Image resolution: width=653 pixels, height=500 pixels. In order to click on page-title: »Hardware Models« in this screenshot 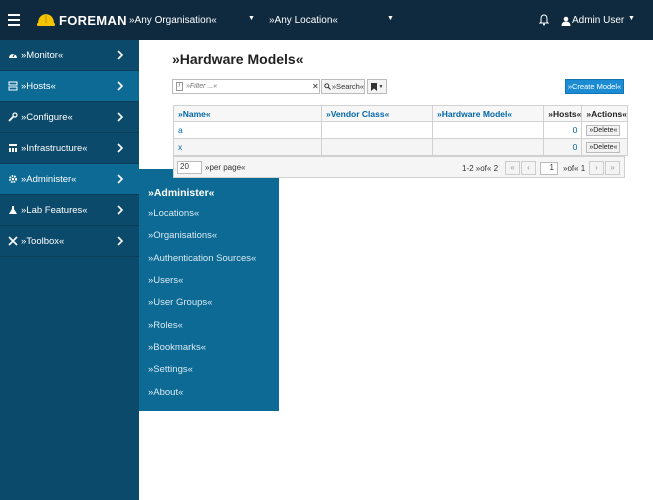, I will do `click(238, 59)`.